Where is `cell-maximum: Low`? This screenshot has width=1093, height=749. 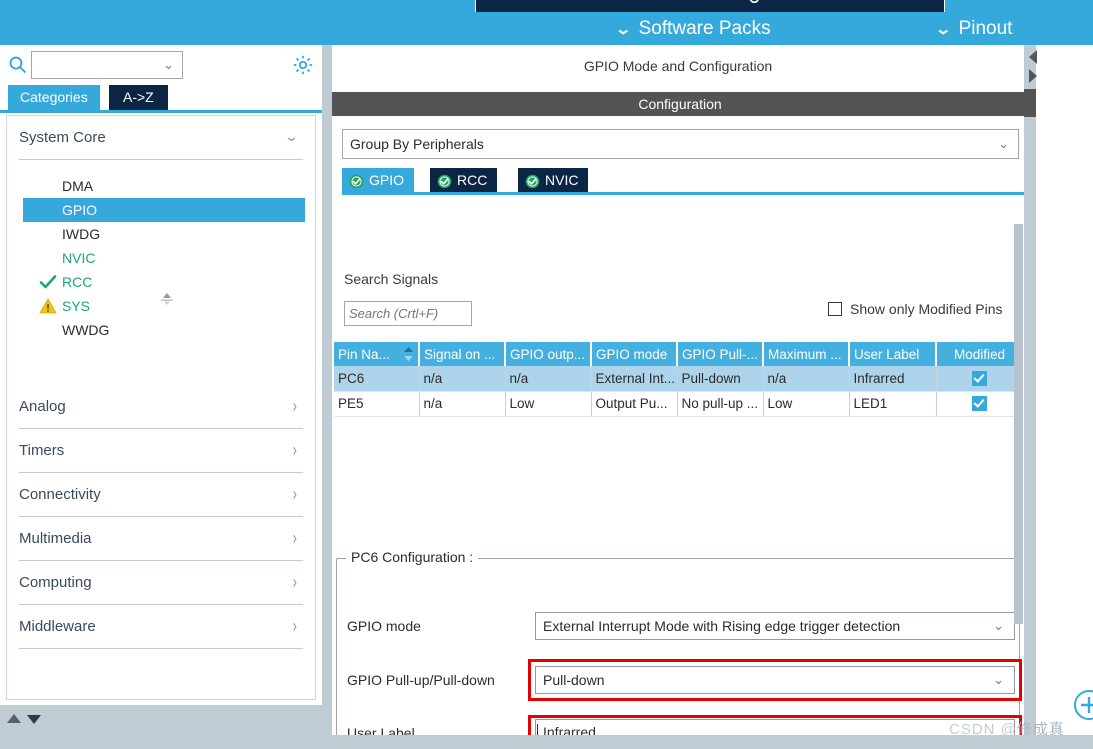
cell-maximum: Low is located at coordinates (806, 404).